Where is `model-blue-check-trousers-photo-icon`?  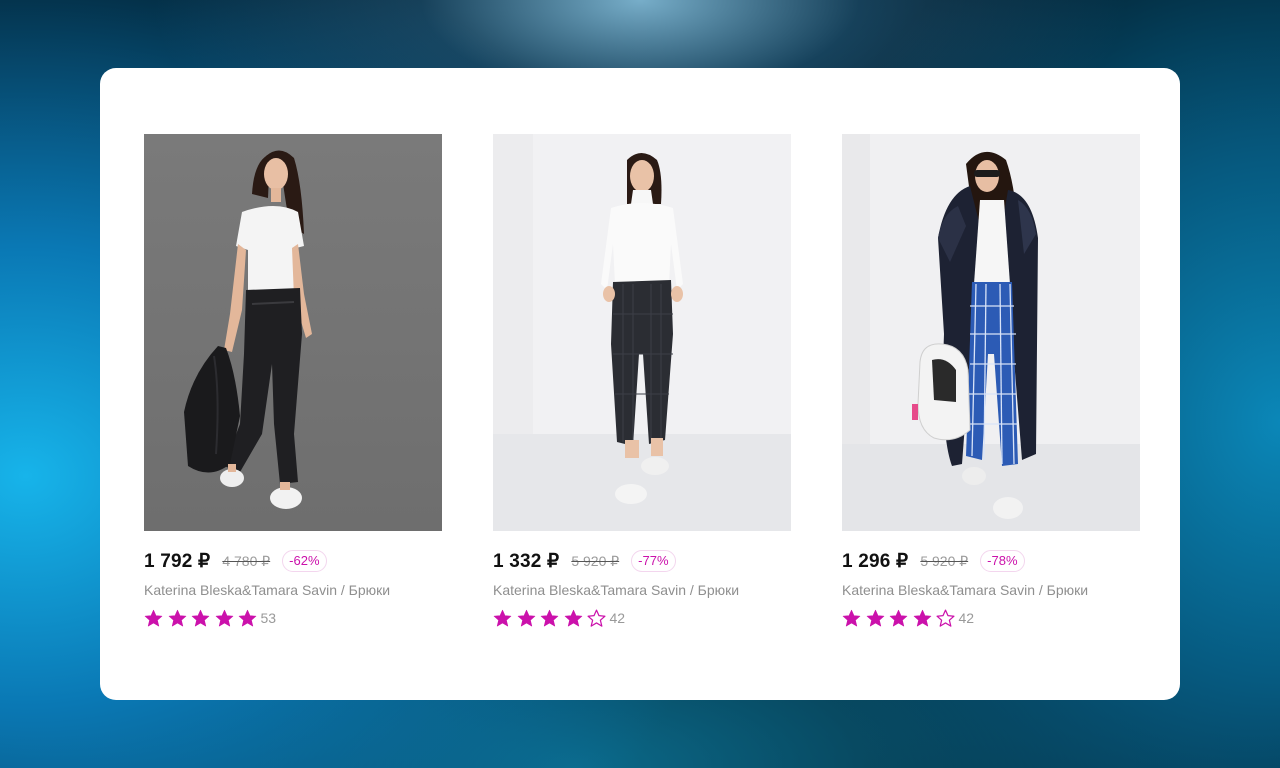 model-blue-check-trousers-photo-icon is located at coordinates (991, 332).